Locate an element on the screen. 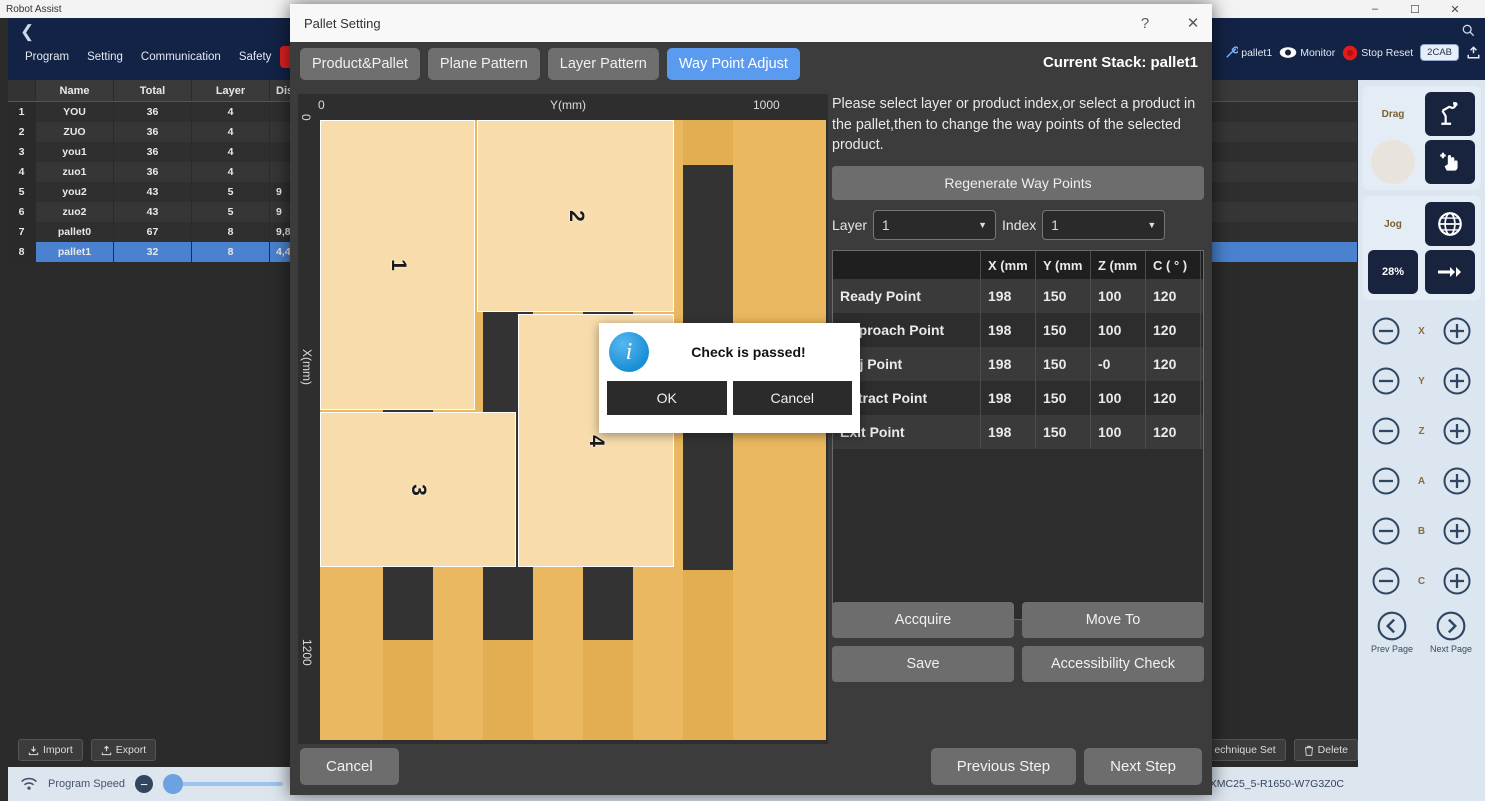  next-page-button: Next Page is located at coordinates (1451, 632).